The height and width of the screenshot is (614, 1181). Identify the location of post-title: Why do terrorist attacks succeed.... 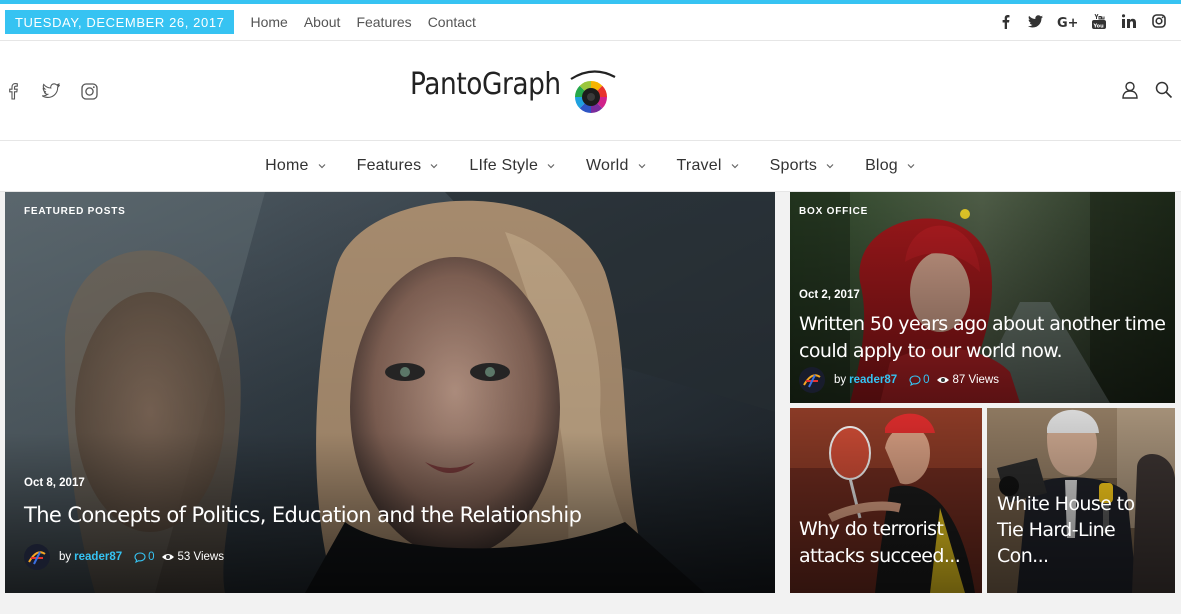
(880, 543).